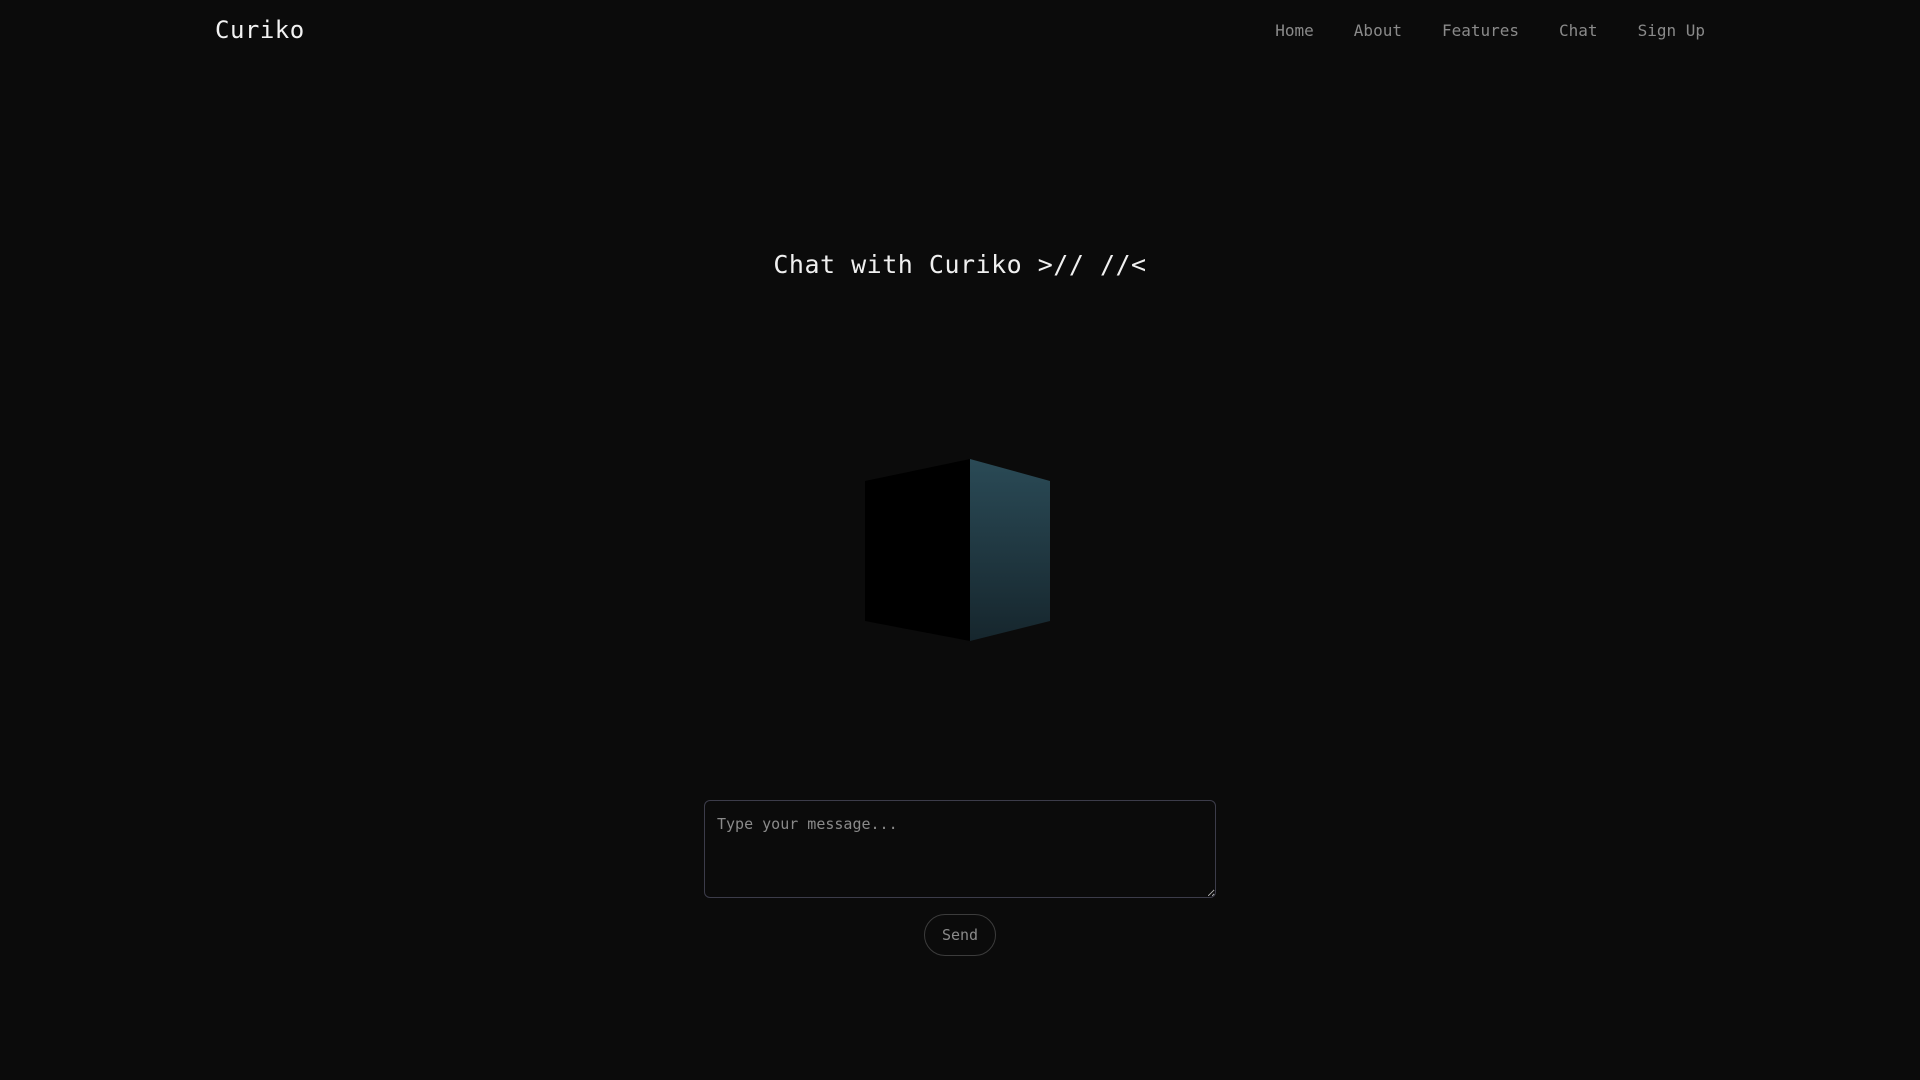 The width and height of the screenshot is (1920, 1080). I want to click on logo-link: Curiko, so click(260, 30).